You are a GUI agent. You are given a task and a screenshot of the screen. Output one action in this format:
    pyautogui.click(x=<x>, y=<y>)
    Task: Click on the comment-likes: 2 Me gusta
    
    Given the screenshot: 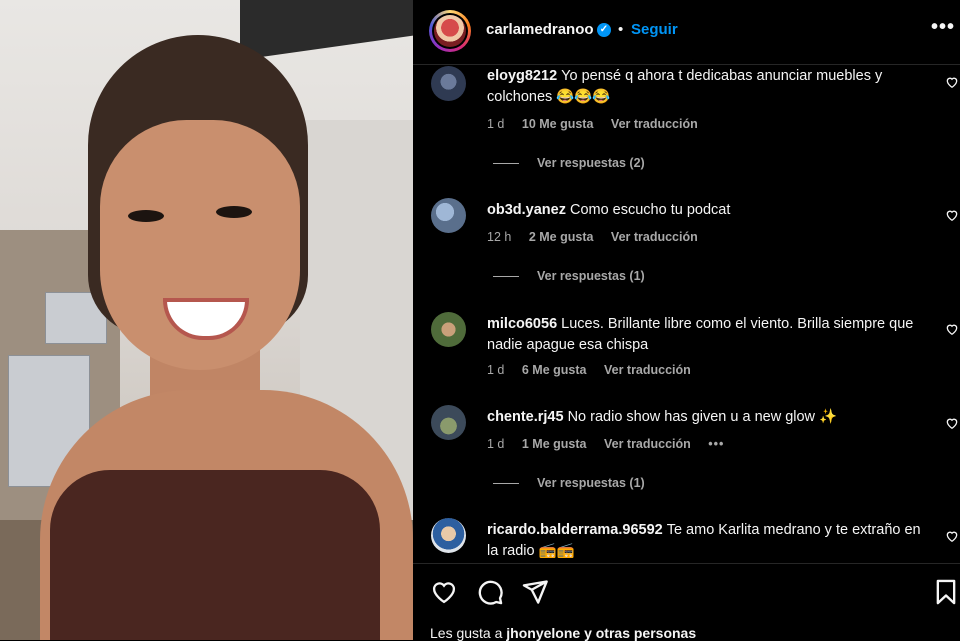 What is the action you would take?
    pyautogui.click(x=561, y=237)
    